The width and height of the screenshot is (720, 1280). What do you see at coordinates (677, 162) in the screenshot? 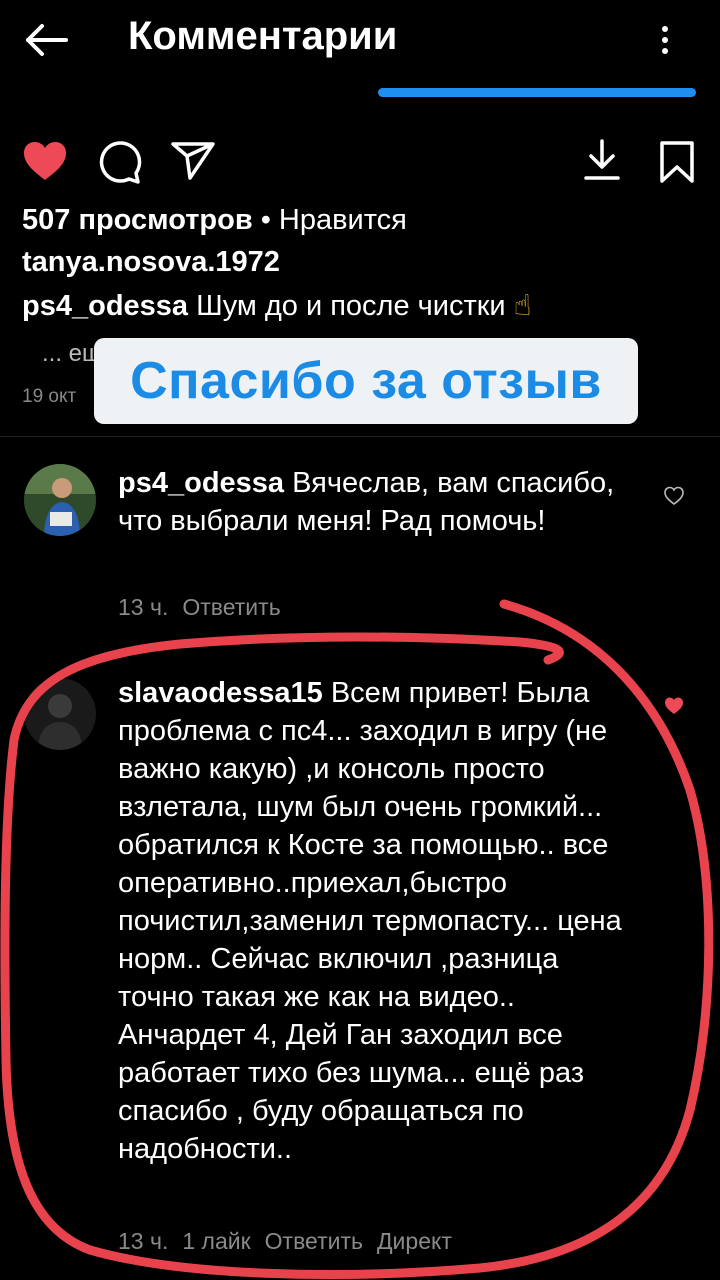
I see `bookmark-icon` at bounding box center [677, 162].